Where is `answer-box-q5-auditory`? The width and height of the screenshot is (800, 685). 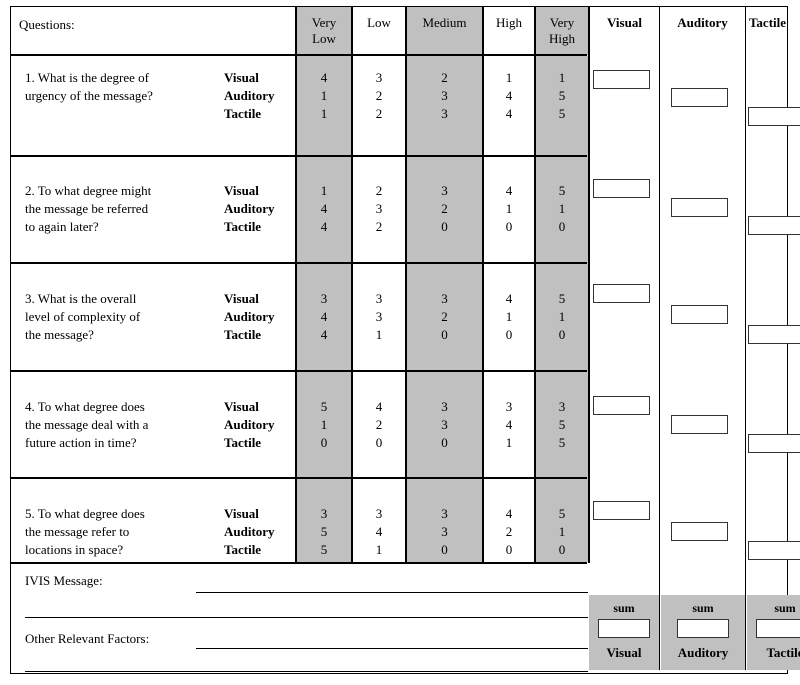 answer-box-q5-auditory is located at coordinates (699, 531).